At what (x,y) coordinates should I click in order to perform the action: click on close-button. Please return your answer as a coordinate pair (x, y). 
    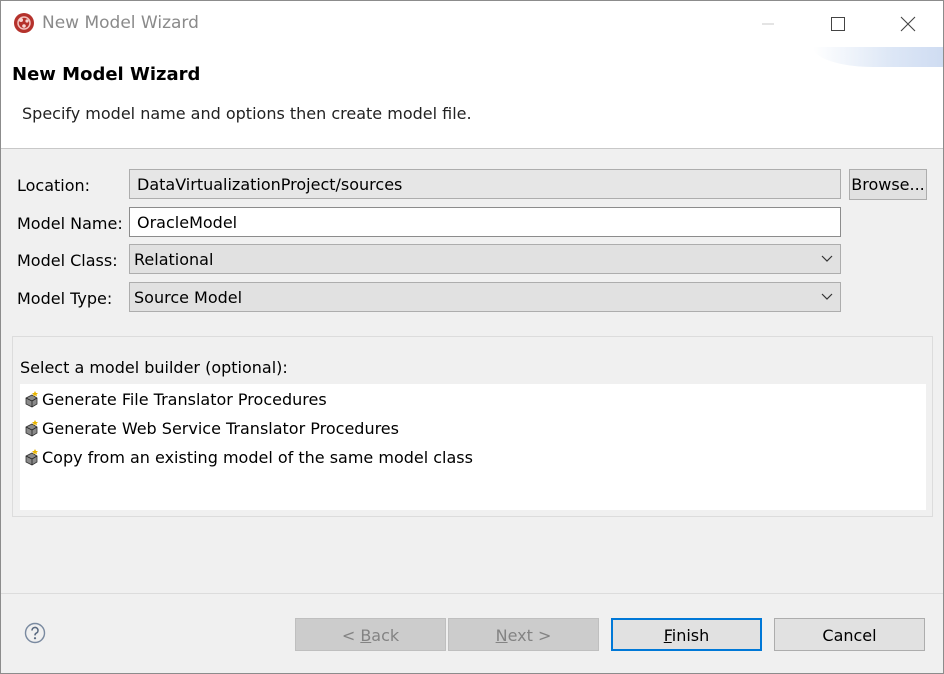
    Looking at the image, I should click on (908, 24).